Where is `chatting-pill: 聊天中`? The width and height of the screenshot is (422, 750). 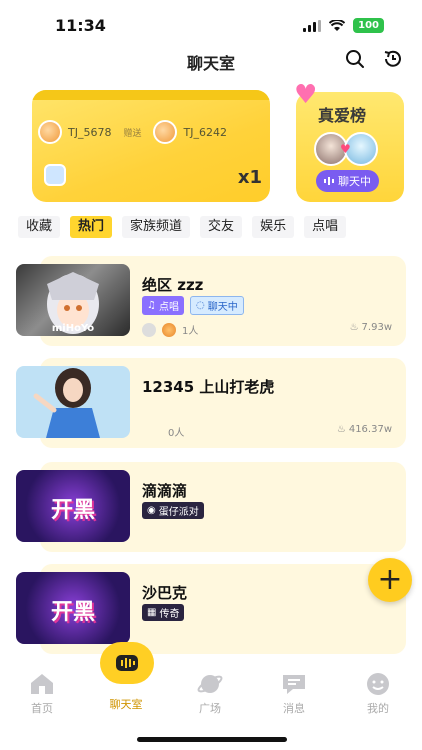 chatting-pill: 聊天中 is located at coordinates (347, 181).